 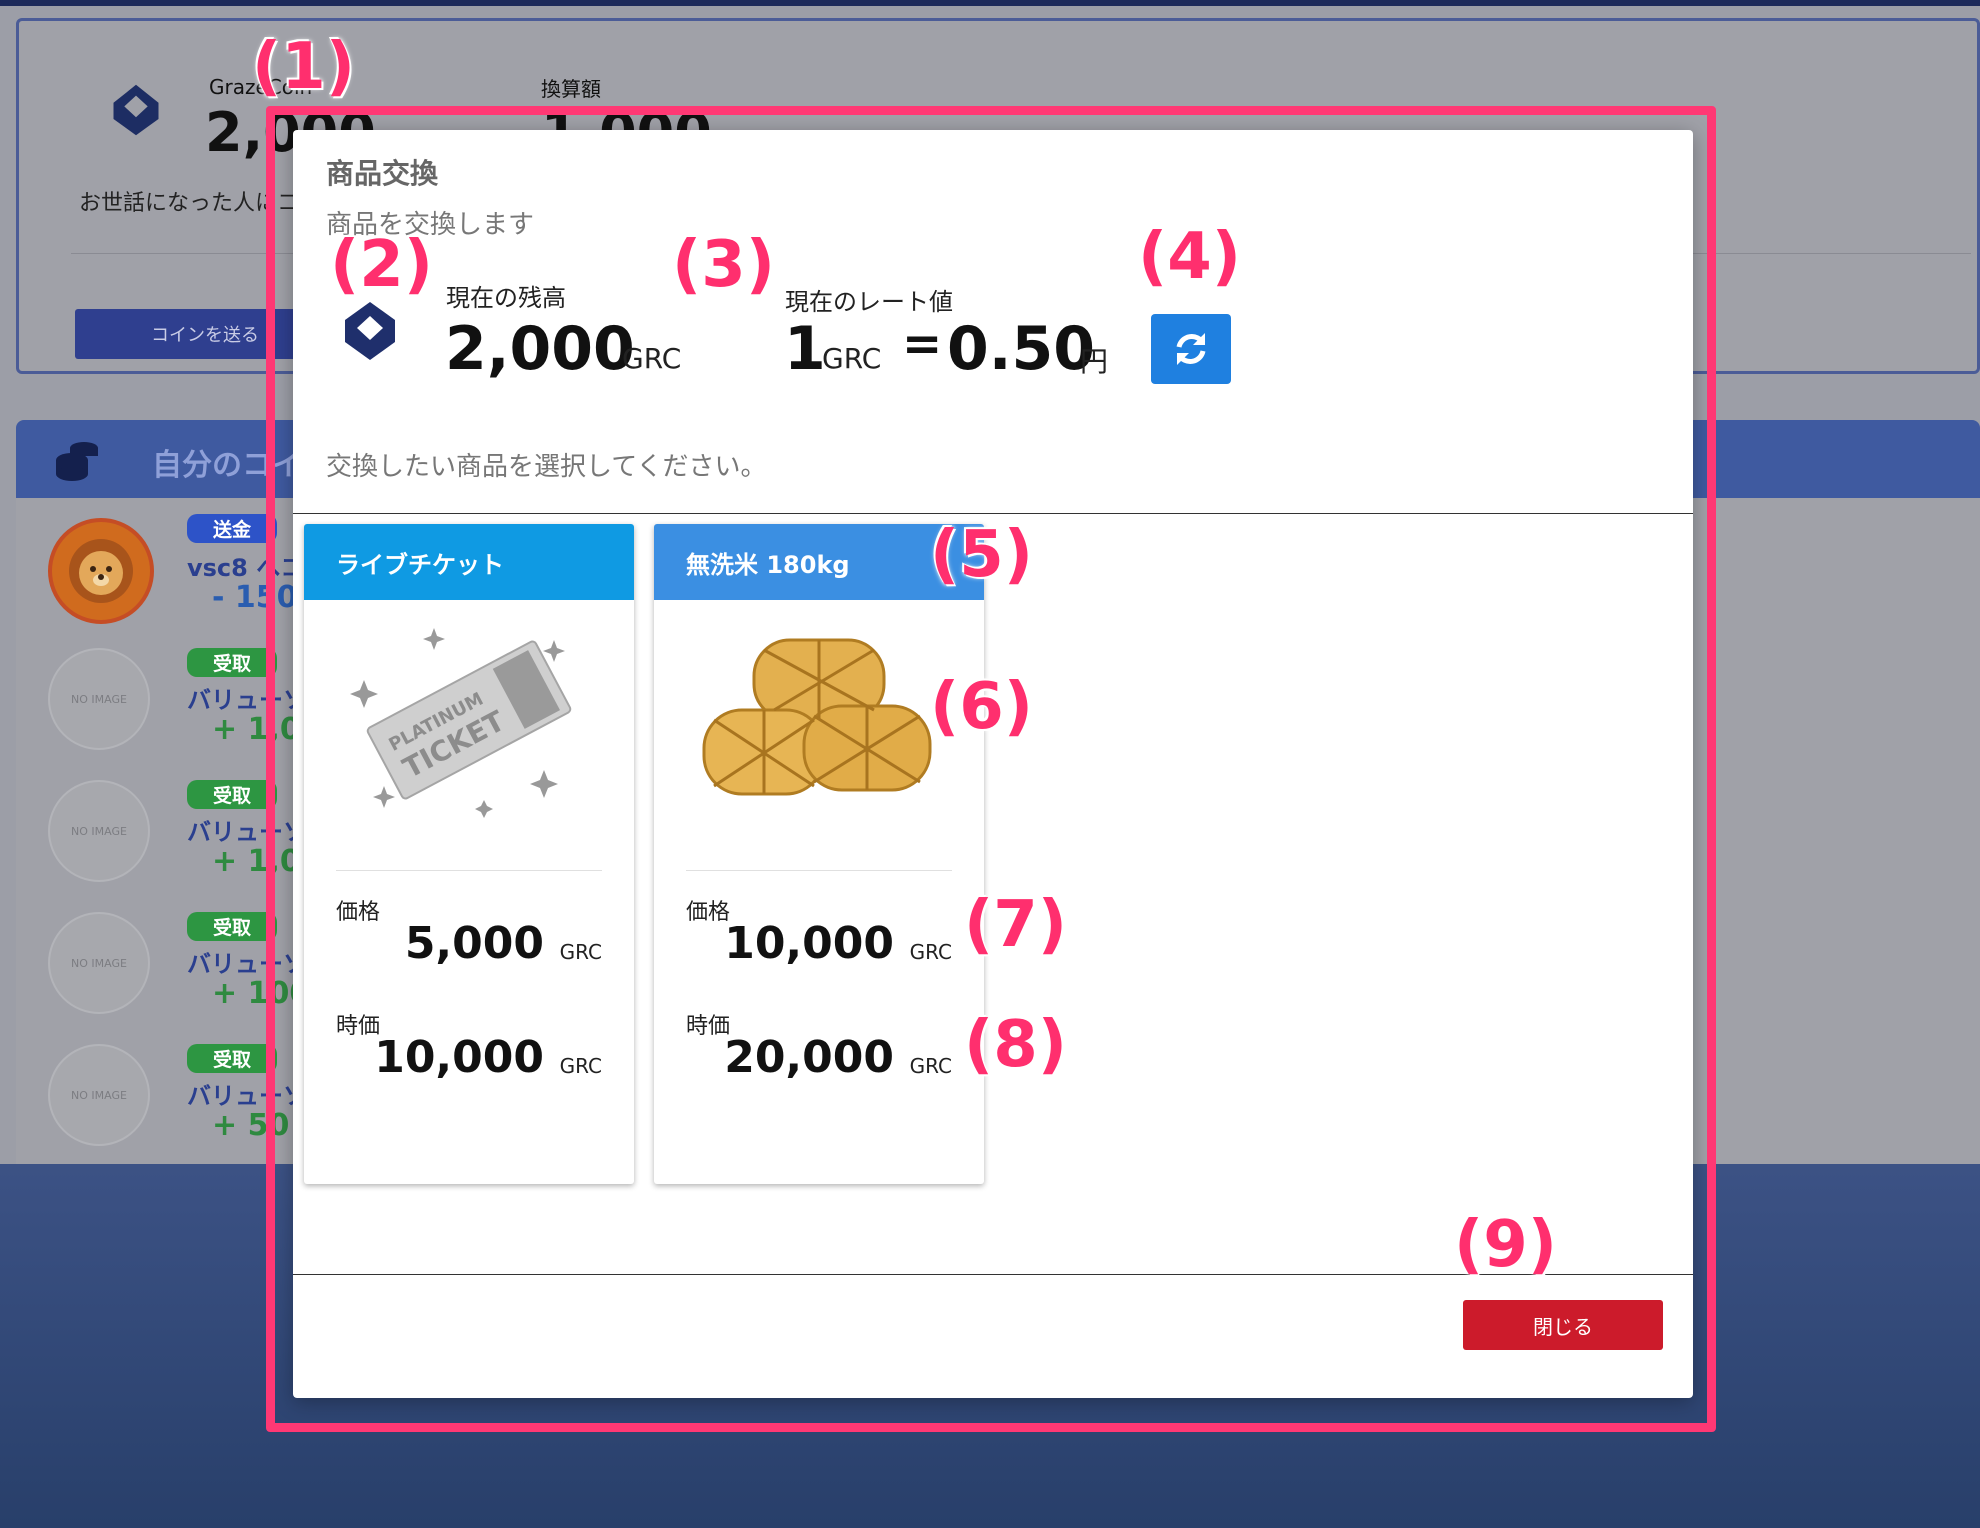 What do you see at coordinates (1506, 1245) in the screenshot?
I see `annotation-label-9: (9)` at bounding box center [1506, 1245].